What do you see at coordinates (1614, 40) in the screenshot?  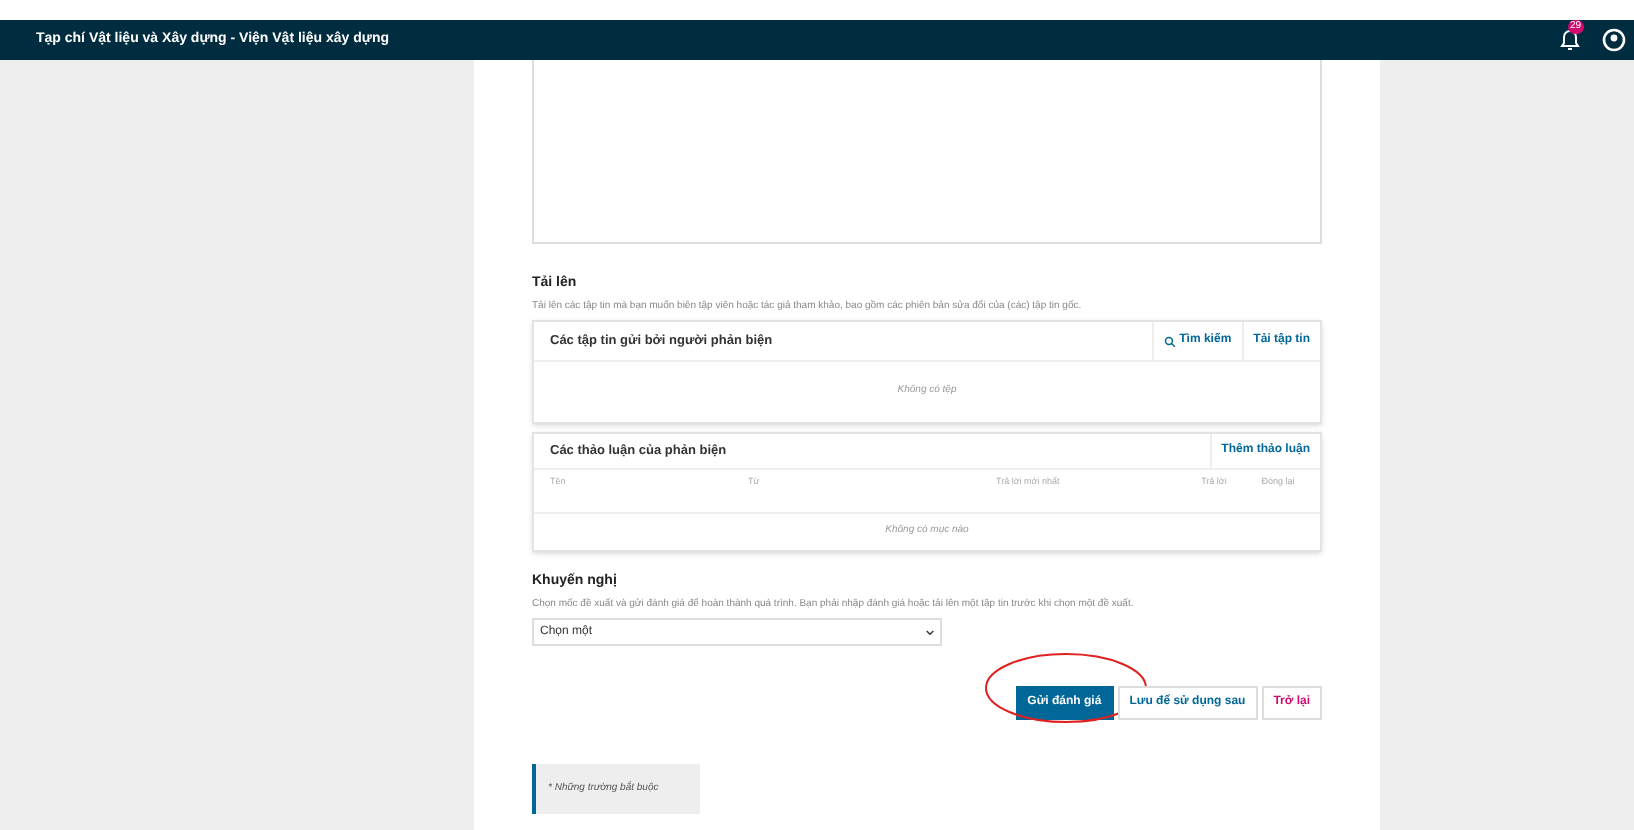 I see `user-icon` at bounding box center [1614, 40].